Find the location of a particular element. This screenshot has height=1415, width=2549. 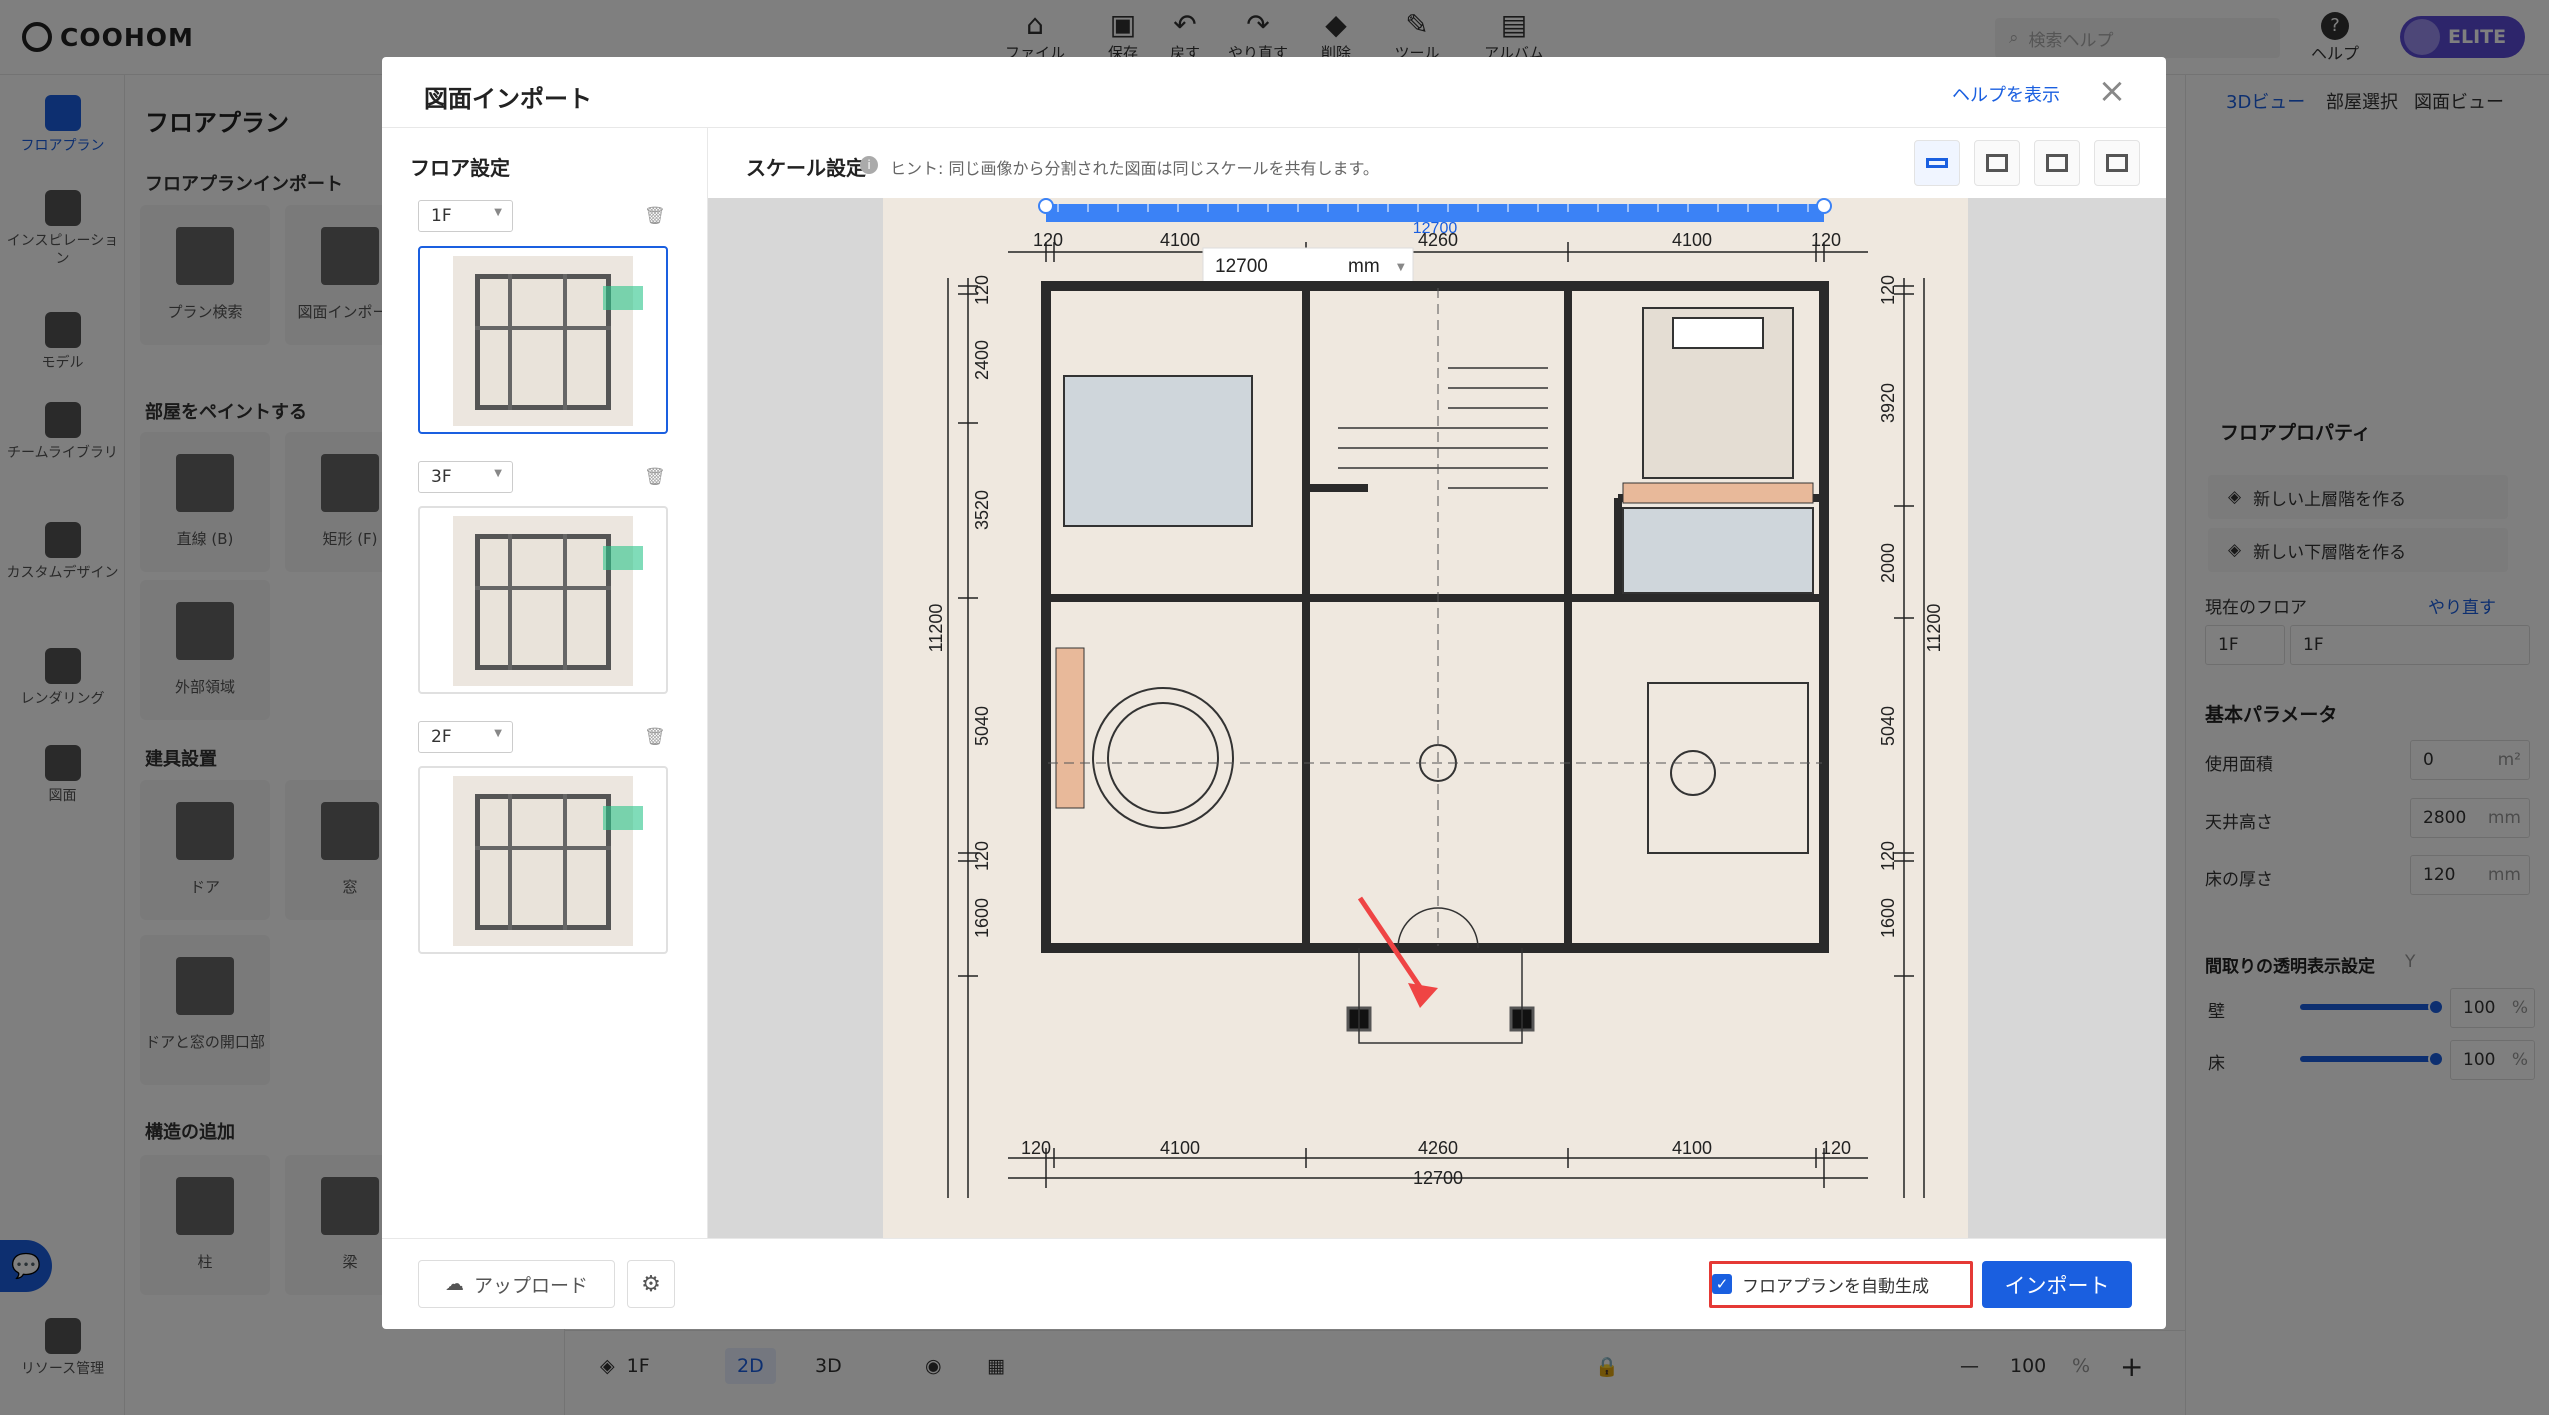

import-button: インポート is located at coordinates (2057, 1284).